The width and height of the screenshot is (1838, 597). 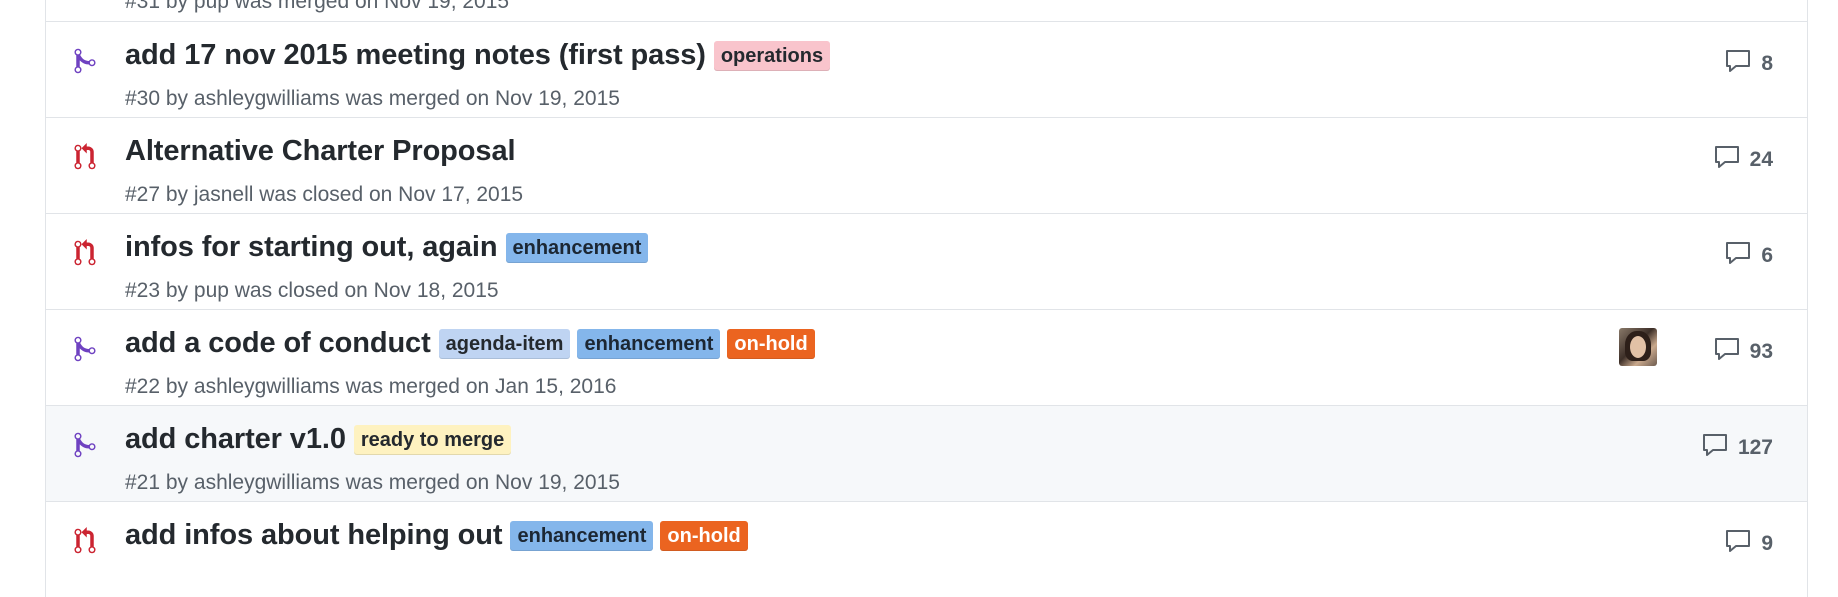 I want to click on comments-link: 9, so click(x=1749, y=544).